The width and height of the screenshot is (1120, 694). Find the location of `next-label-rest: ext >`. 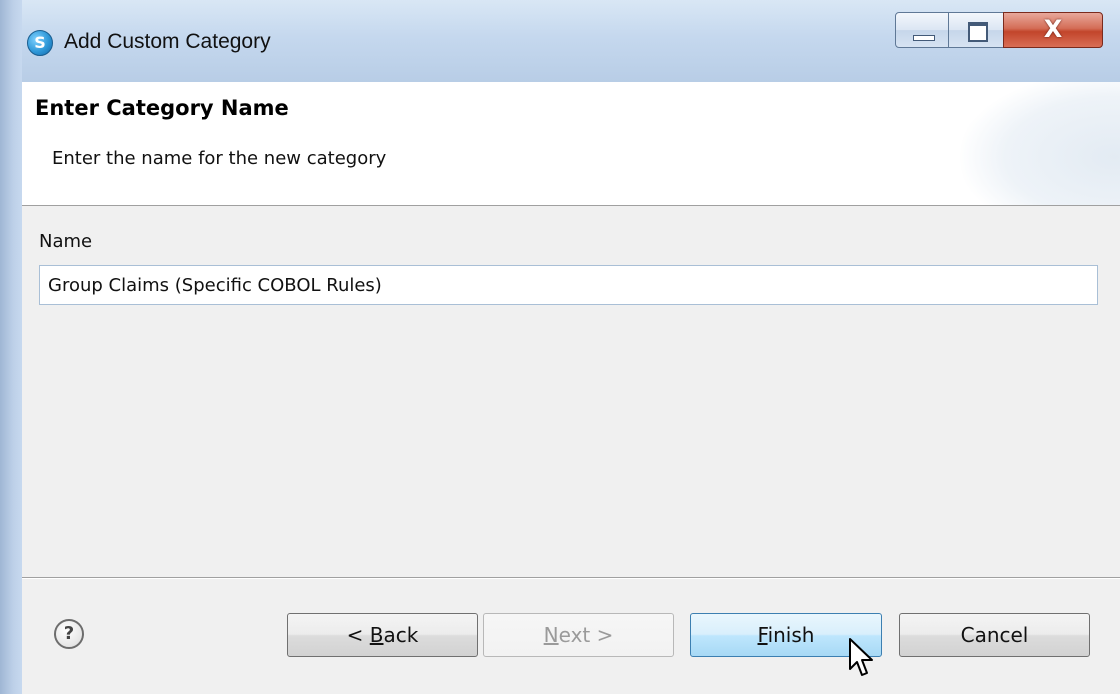

next-label-rest: ext > is located at coordinates (586, 635).